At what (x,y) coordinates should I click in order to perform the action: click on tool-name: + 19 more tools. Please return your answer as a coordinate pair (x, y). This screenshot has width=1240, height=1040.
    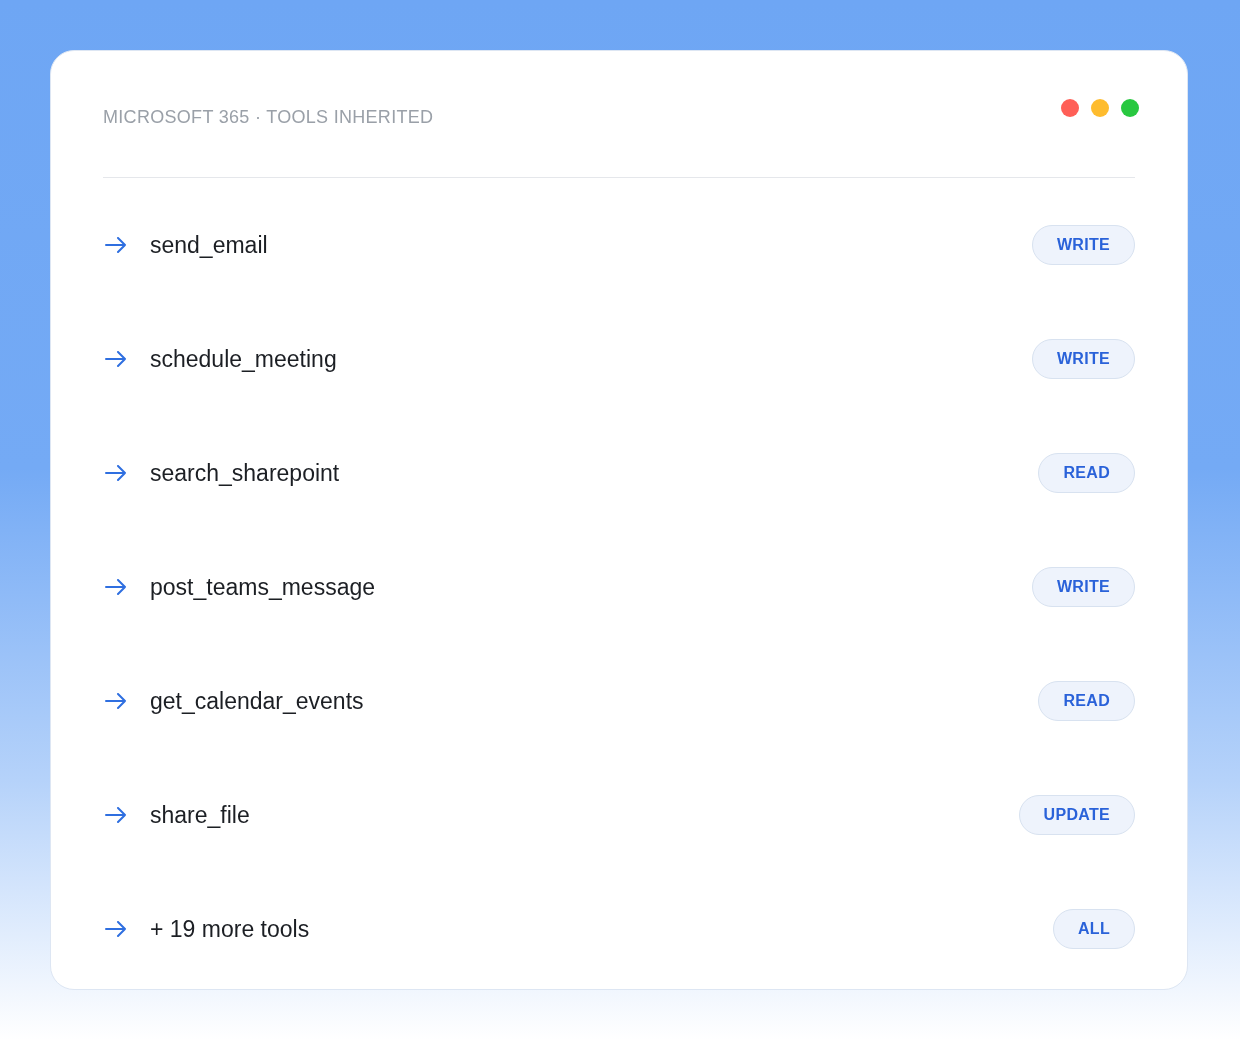
    Looking at the image, I should click on (230, 929).